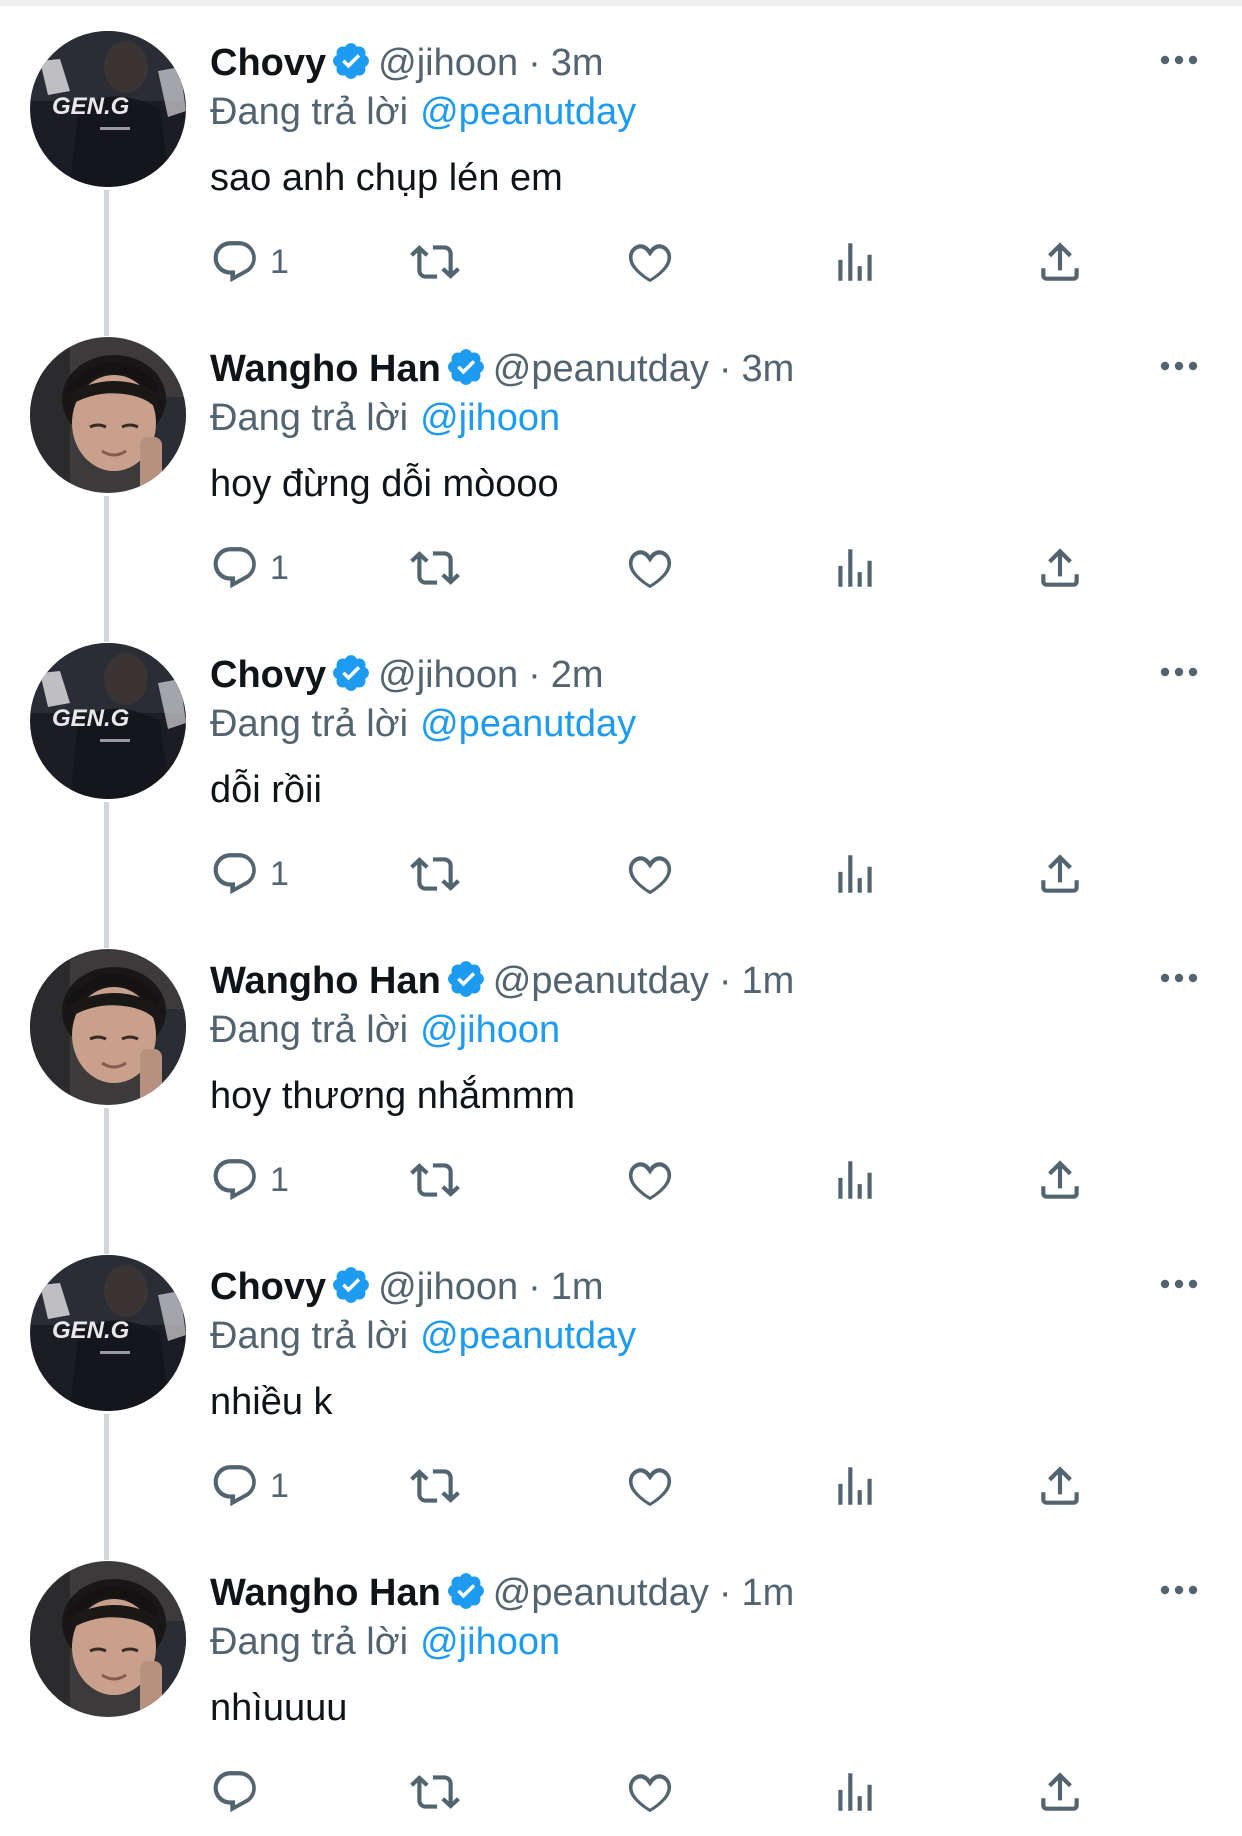  I want to click on reply-icon, so click(234, 1792).